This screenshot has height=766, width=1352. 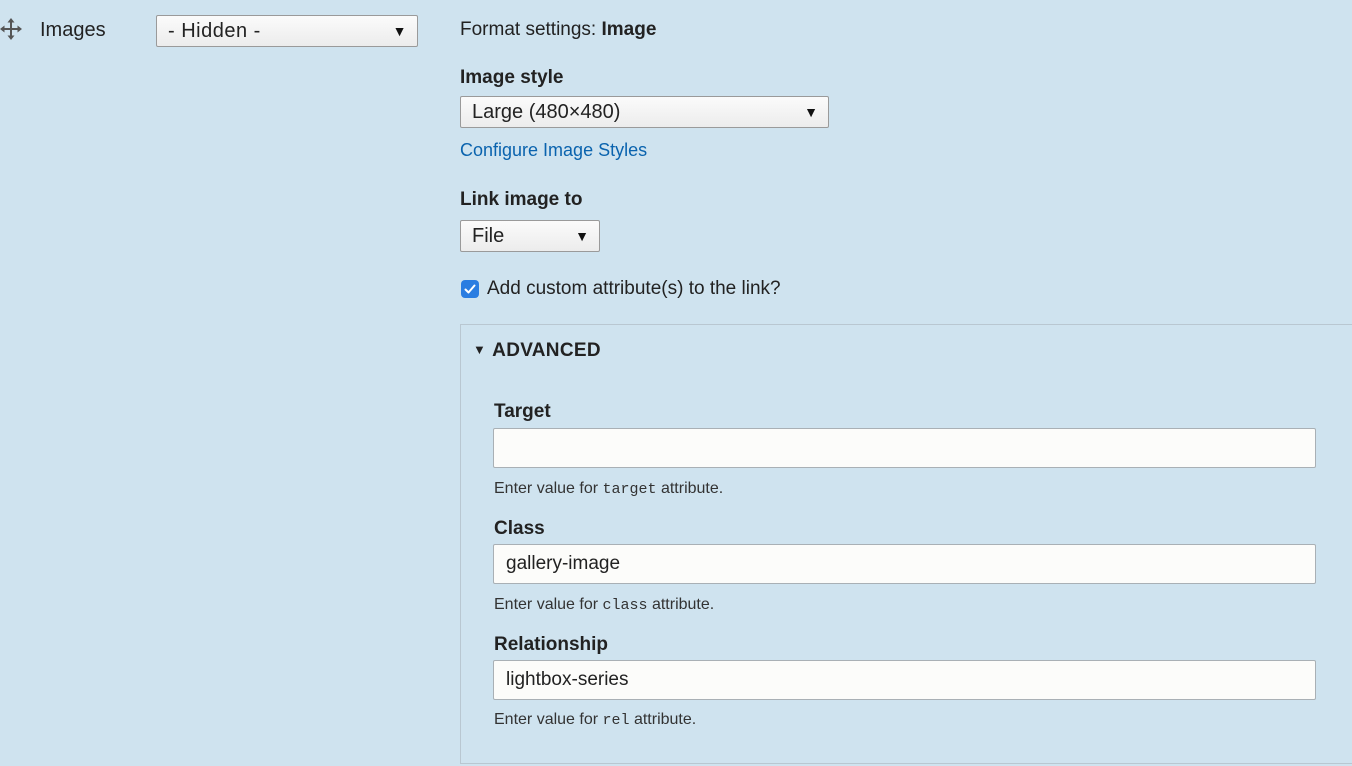 I want to click on advanced-summary-toggle: ▼ ADVANCED, so click(x=537, y=351).